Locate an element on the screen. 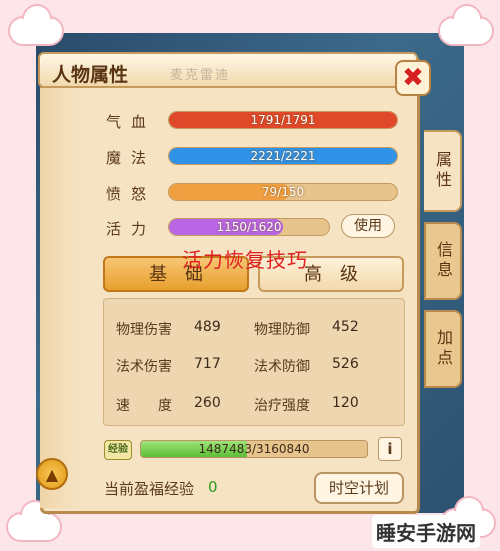  bless-exp-label: 当前盈福经验 is located at coordinates (149, 489).